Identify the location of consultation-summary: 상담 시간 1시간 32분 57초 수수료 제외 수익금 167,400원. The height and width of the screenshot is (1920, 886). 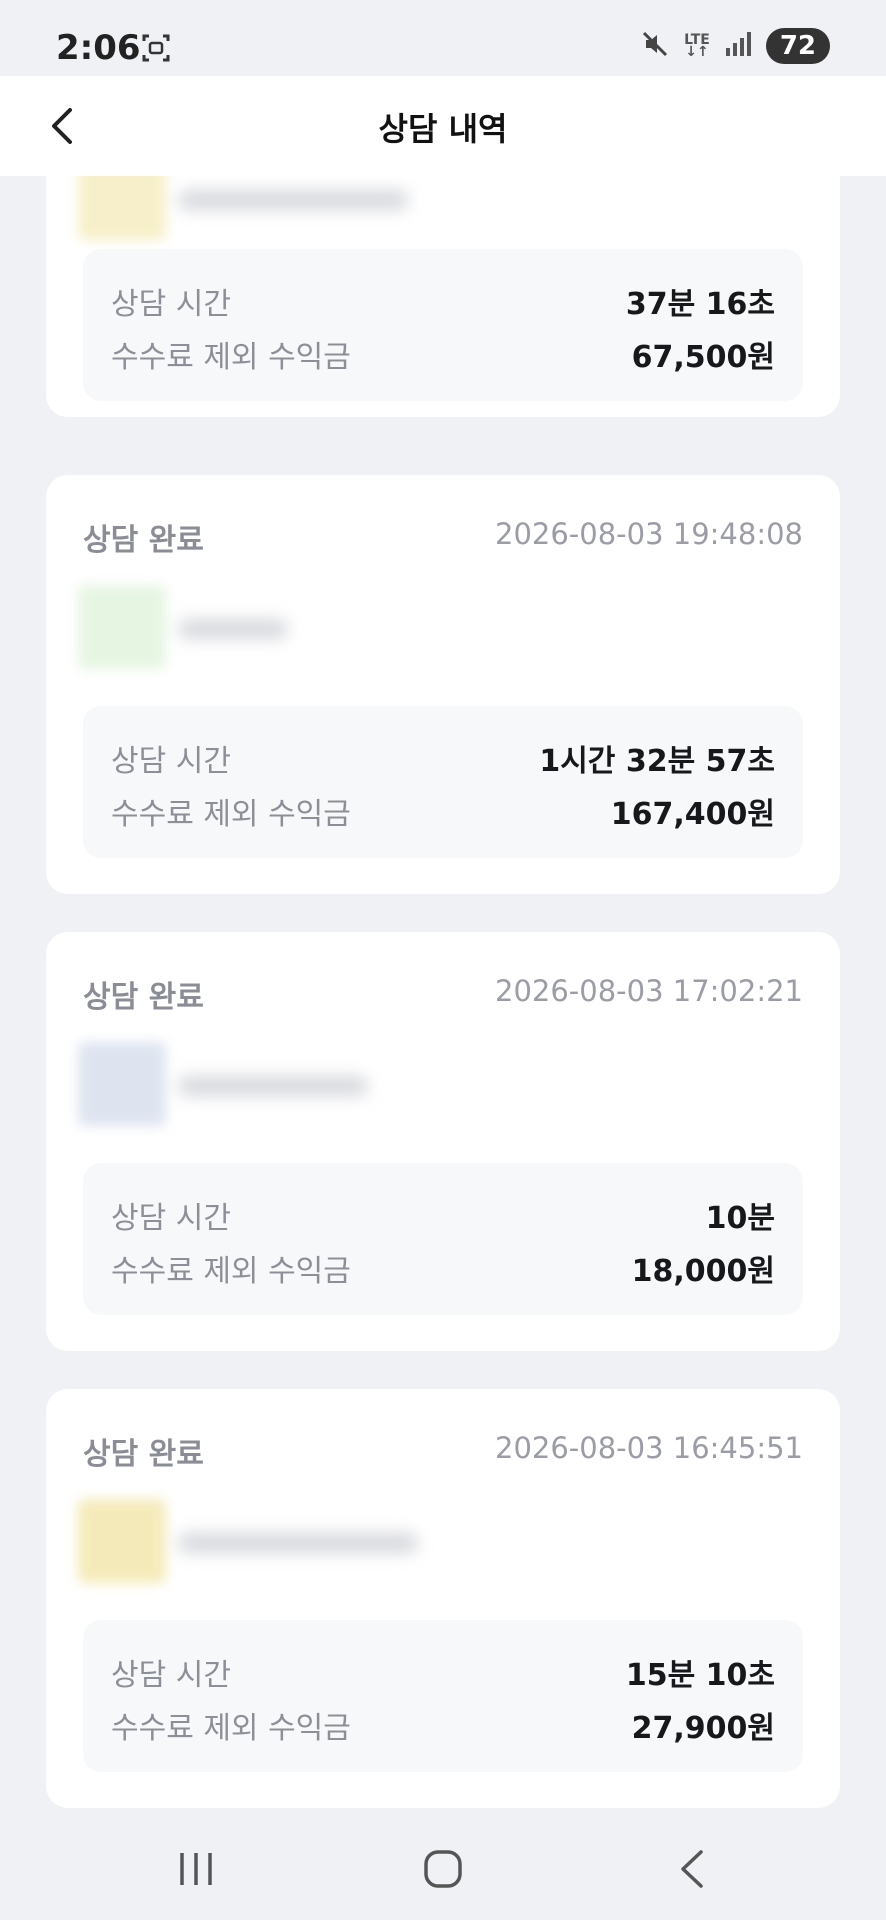
(443, 782).